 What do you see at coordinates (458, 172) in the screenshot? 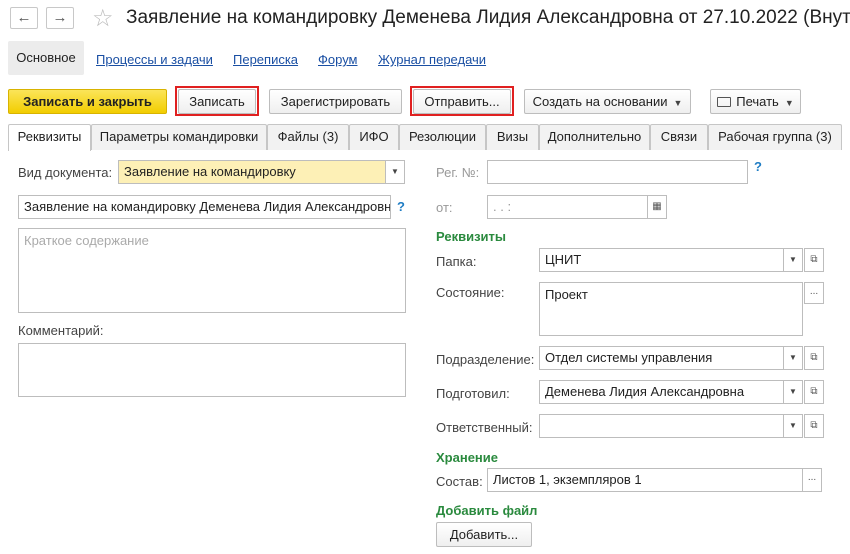
I see `reg-no-label: Рег. №:` at bounding box center [458, 172].